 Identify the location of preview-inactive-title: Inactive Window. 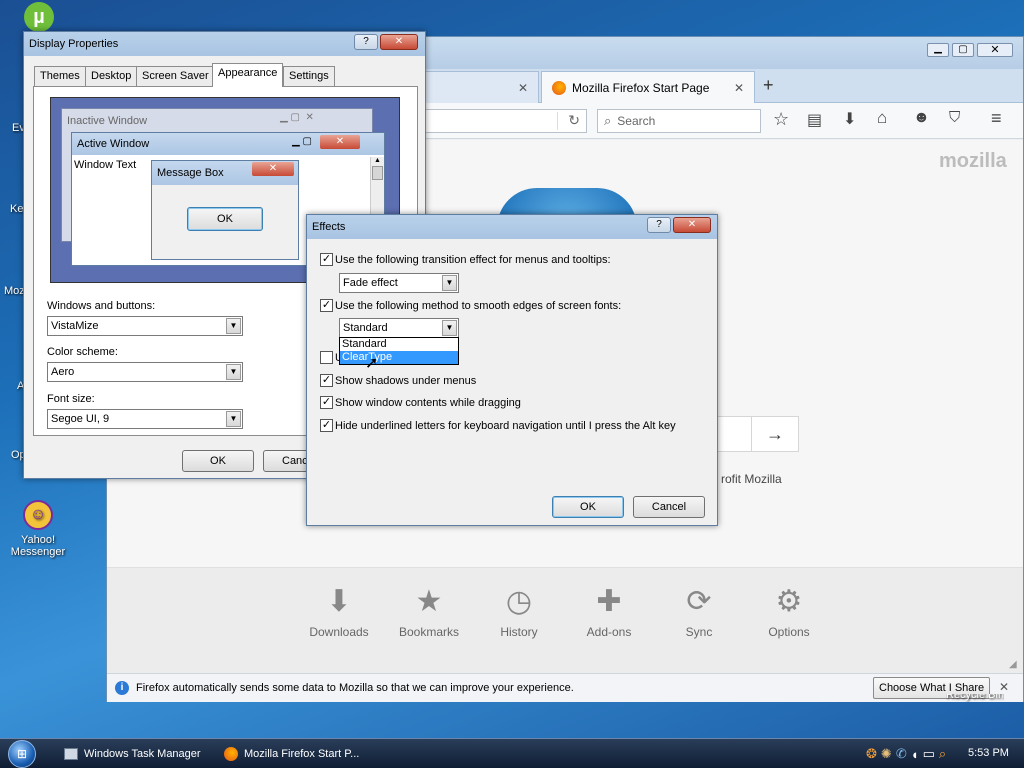
(107, 121).